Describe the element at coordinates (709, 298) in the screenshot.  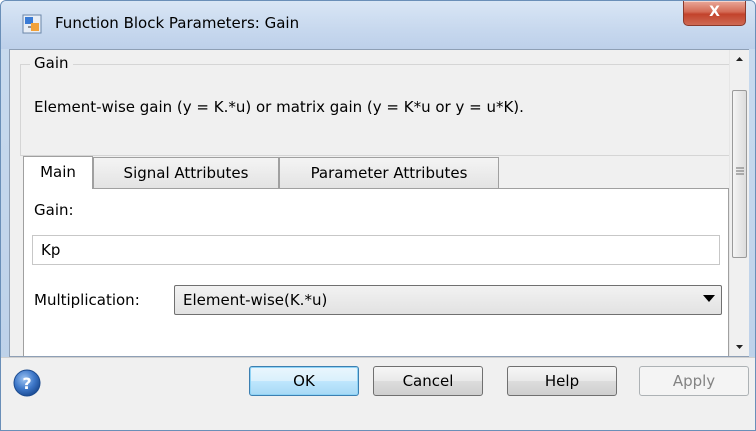
I see `chevron-down-icon` at that location.